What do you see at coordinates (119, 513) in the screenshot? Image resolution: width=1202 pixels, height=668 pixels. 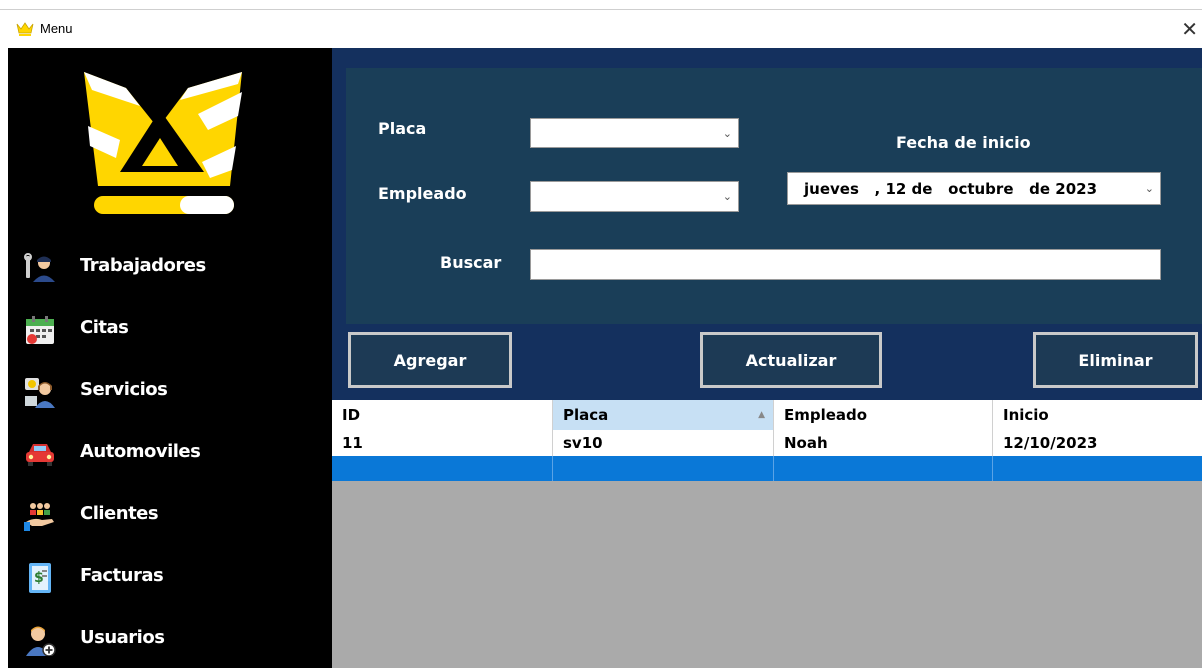 I see `sidebar-item-label: Clientes` at bounding box center [119, 513].